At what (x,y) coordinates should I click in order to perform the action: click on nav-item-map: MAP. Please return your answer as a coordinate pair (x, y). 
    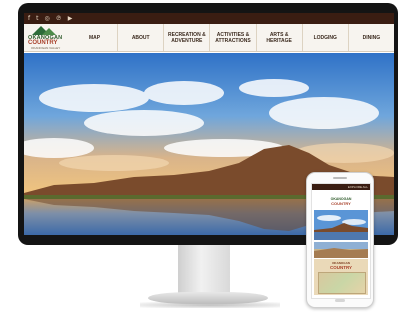
    Looking at the image, I should click on (94, 37).